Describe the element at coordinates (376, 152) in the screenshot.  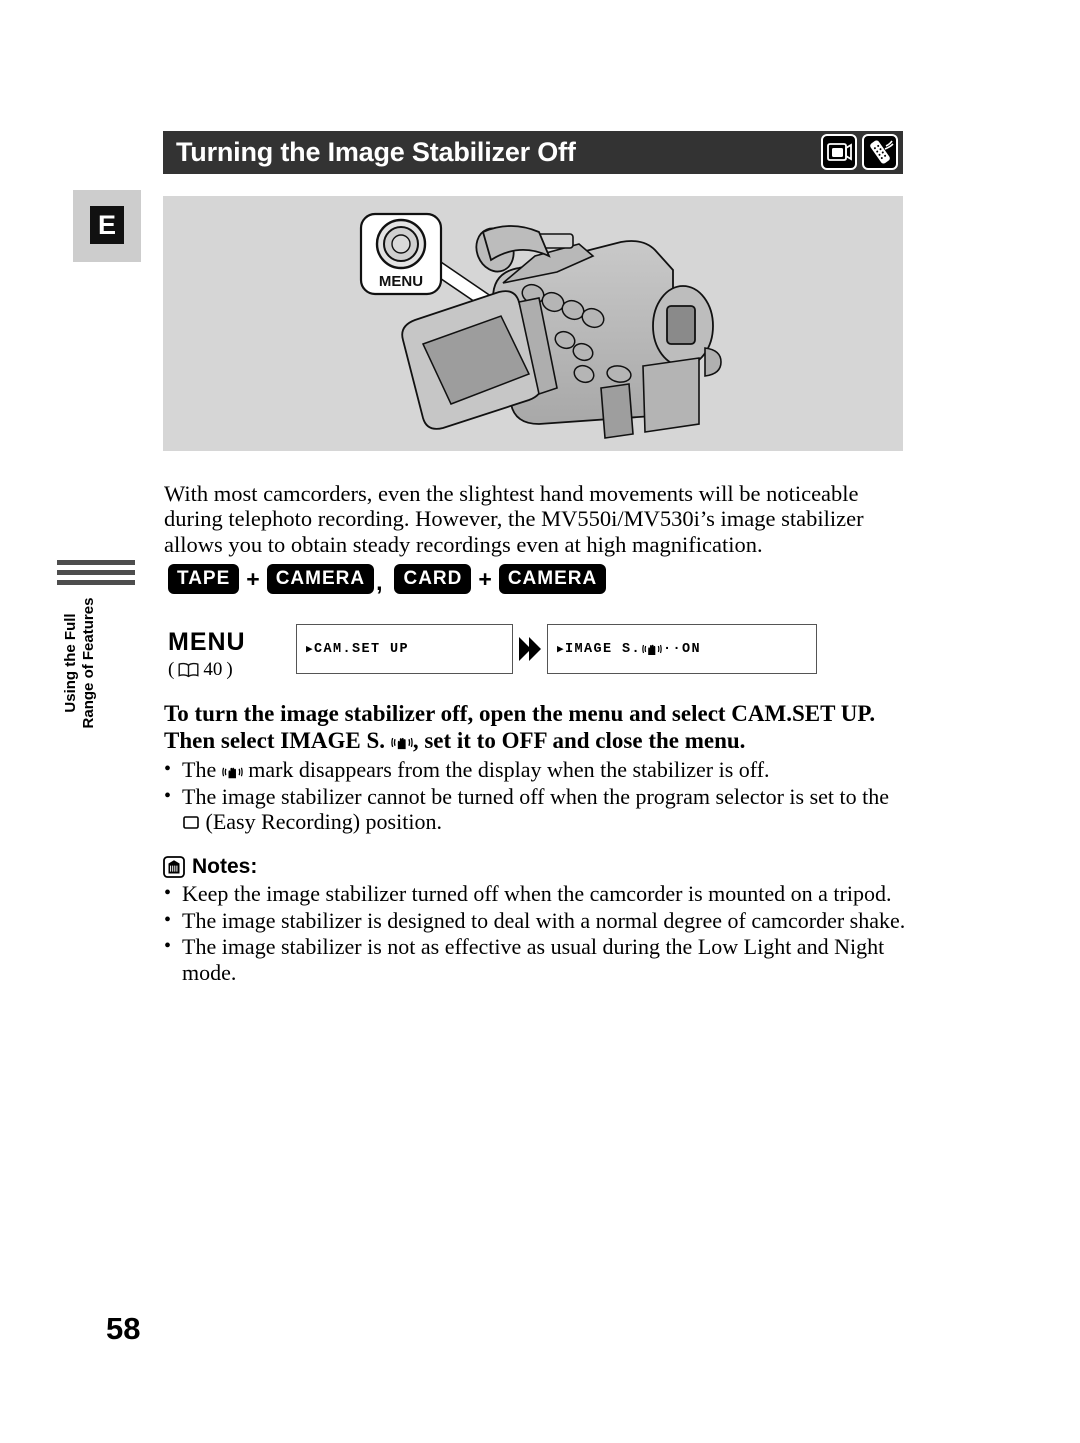
I see `page-title: Turning the Image Stabilizer Off` at that location.